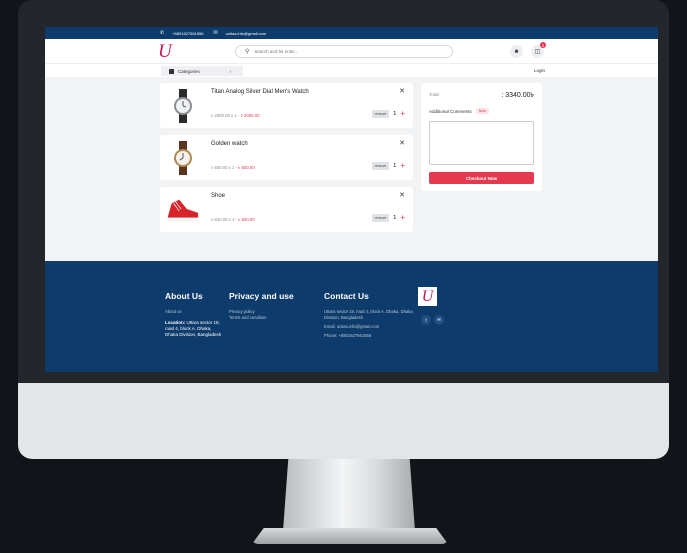 The height and width of the screenshot is (553, 687). Describe the element at coordinates (349, 495) in the screenshot. I see `monitor-stand` at that location.